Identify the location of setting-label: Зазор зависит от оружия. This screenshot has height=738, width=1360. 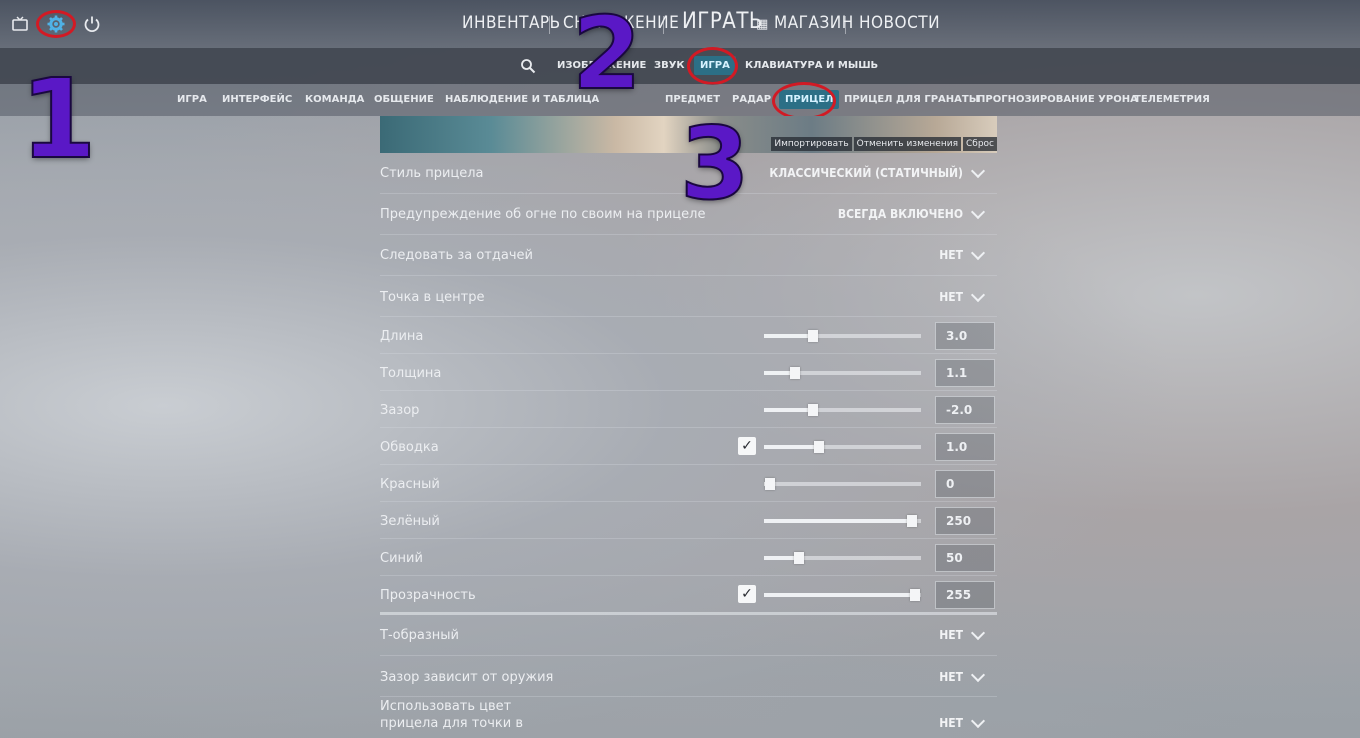
(467, 677).